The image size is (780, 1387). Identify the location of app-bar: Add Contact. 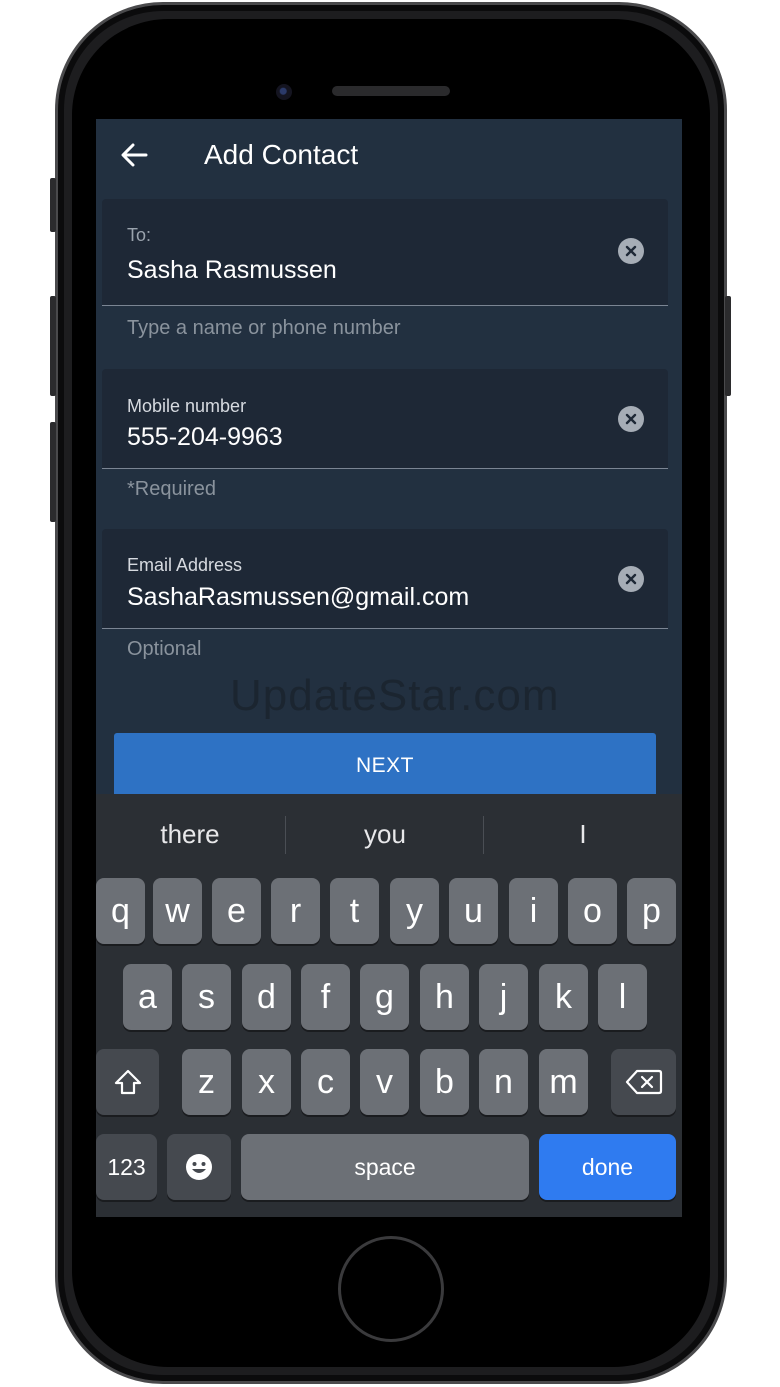
(389, 156).